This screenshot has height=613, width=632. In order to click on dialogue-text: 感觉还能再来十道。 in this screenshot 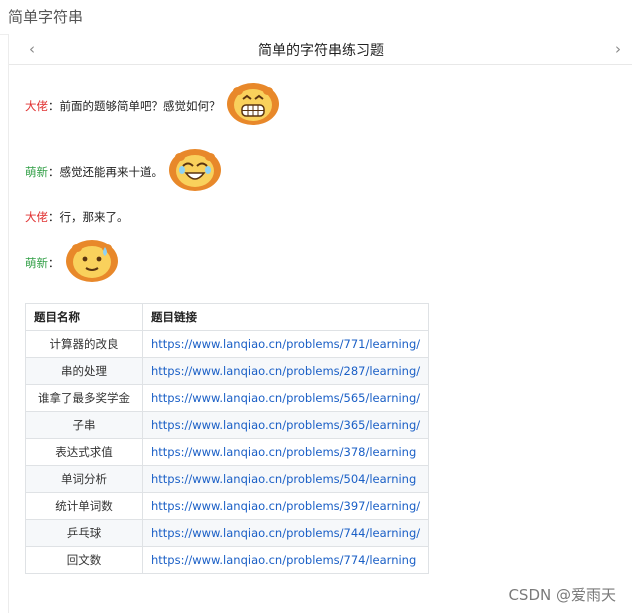, I will do `click(111, 171)`.